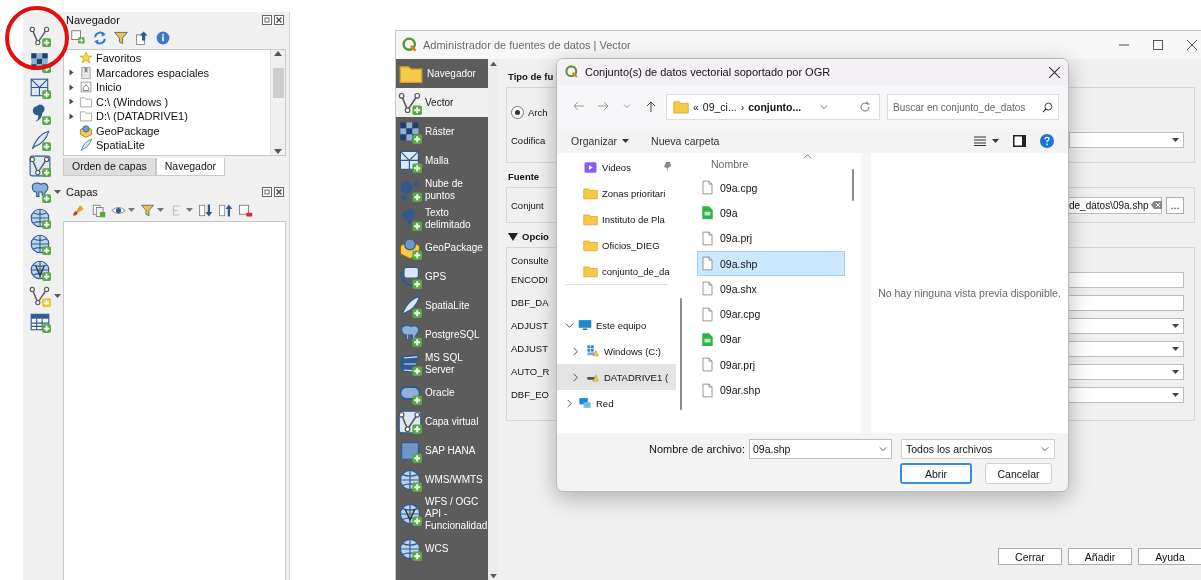 This screenshot has height=580, width=1201. Describe the element at coordinates (442, 131) in the screenshot. I see `sidebar-item: Ráster` at that location.